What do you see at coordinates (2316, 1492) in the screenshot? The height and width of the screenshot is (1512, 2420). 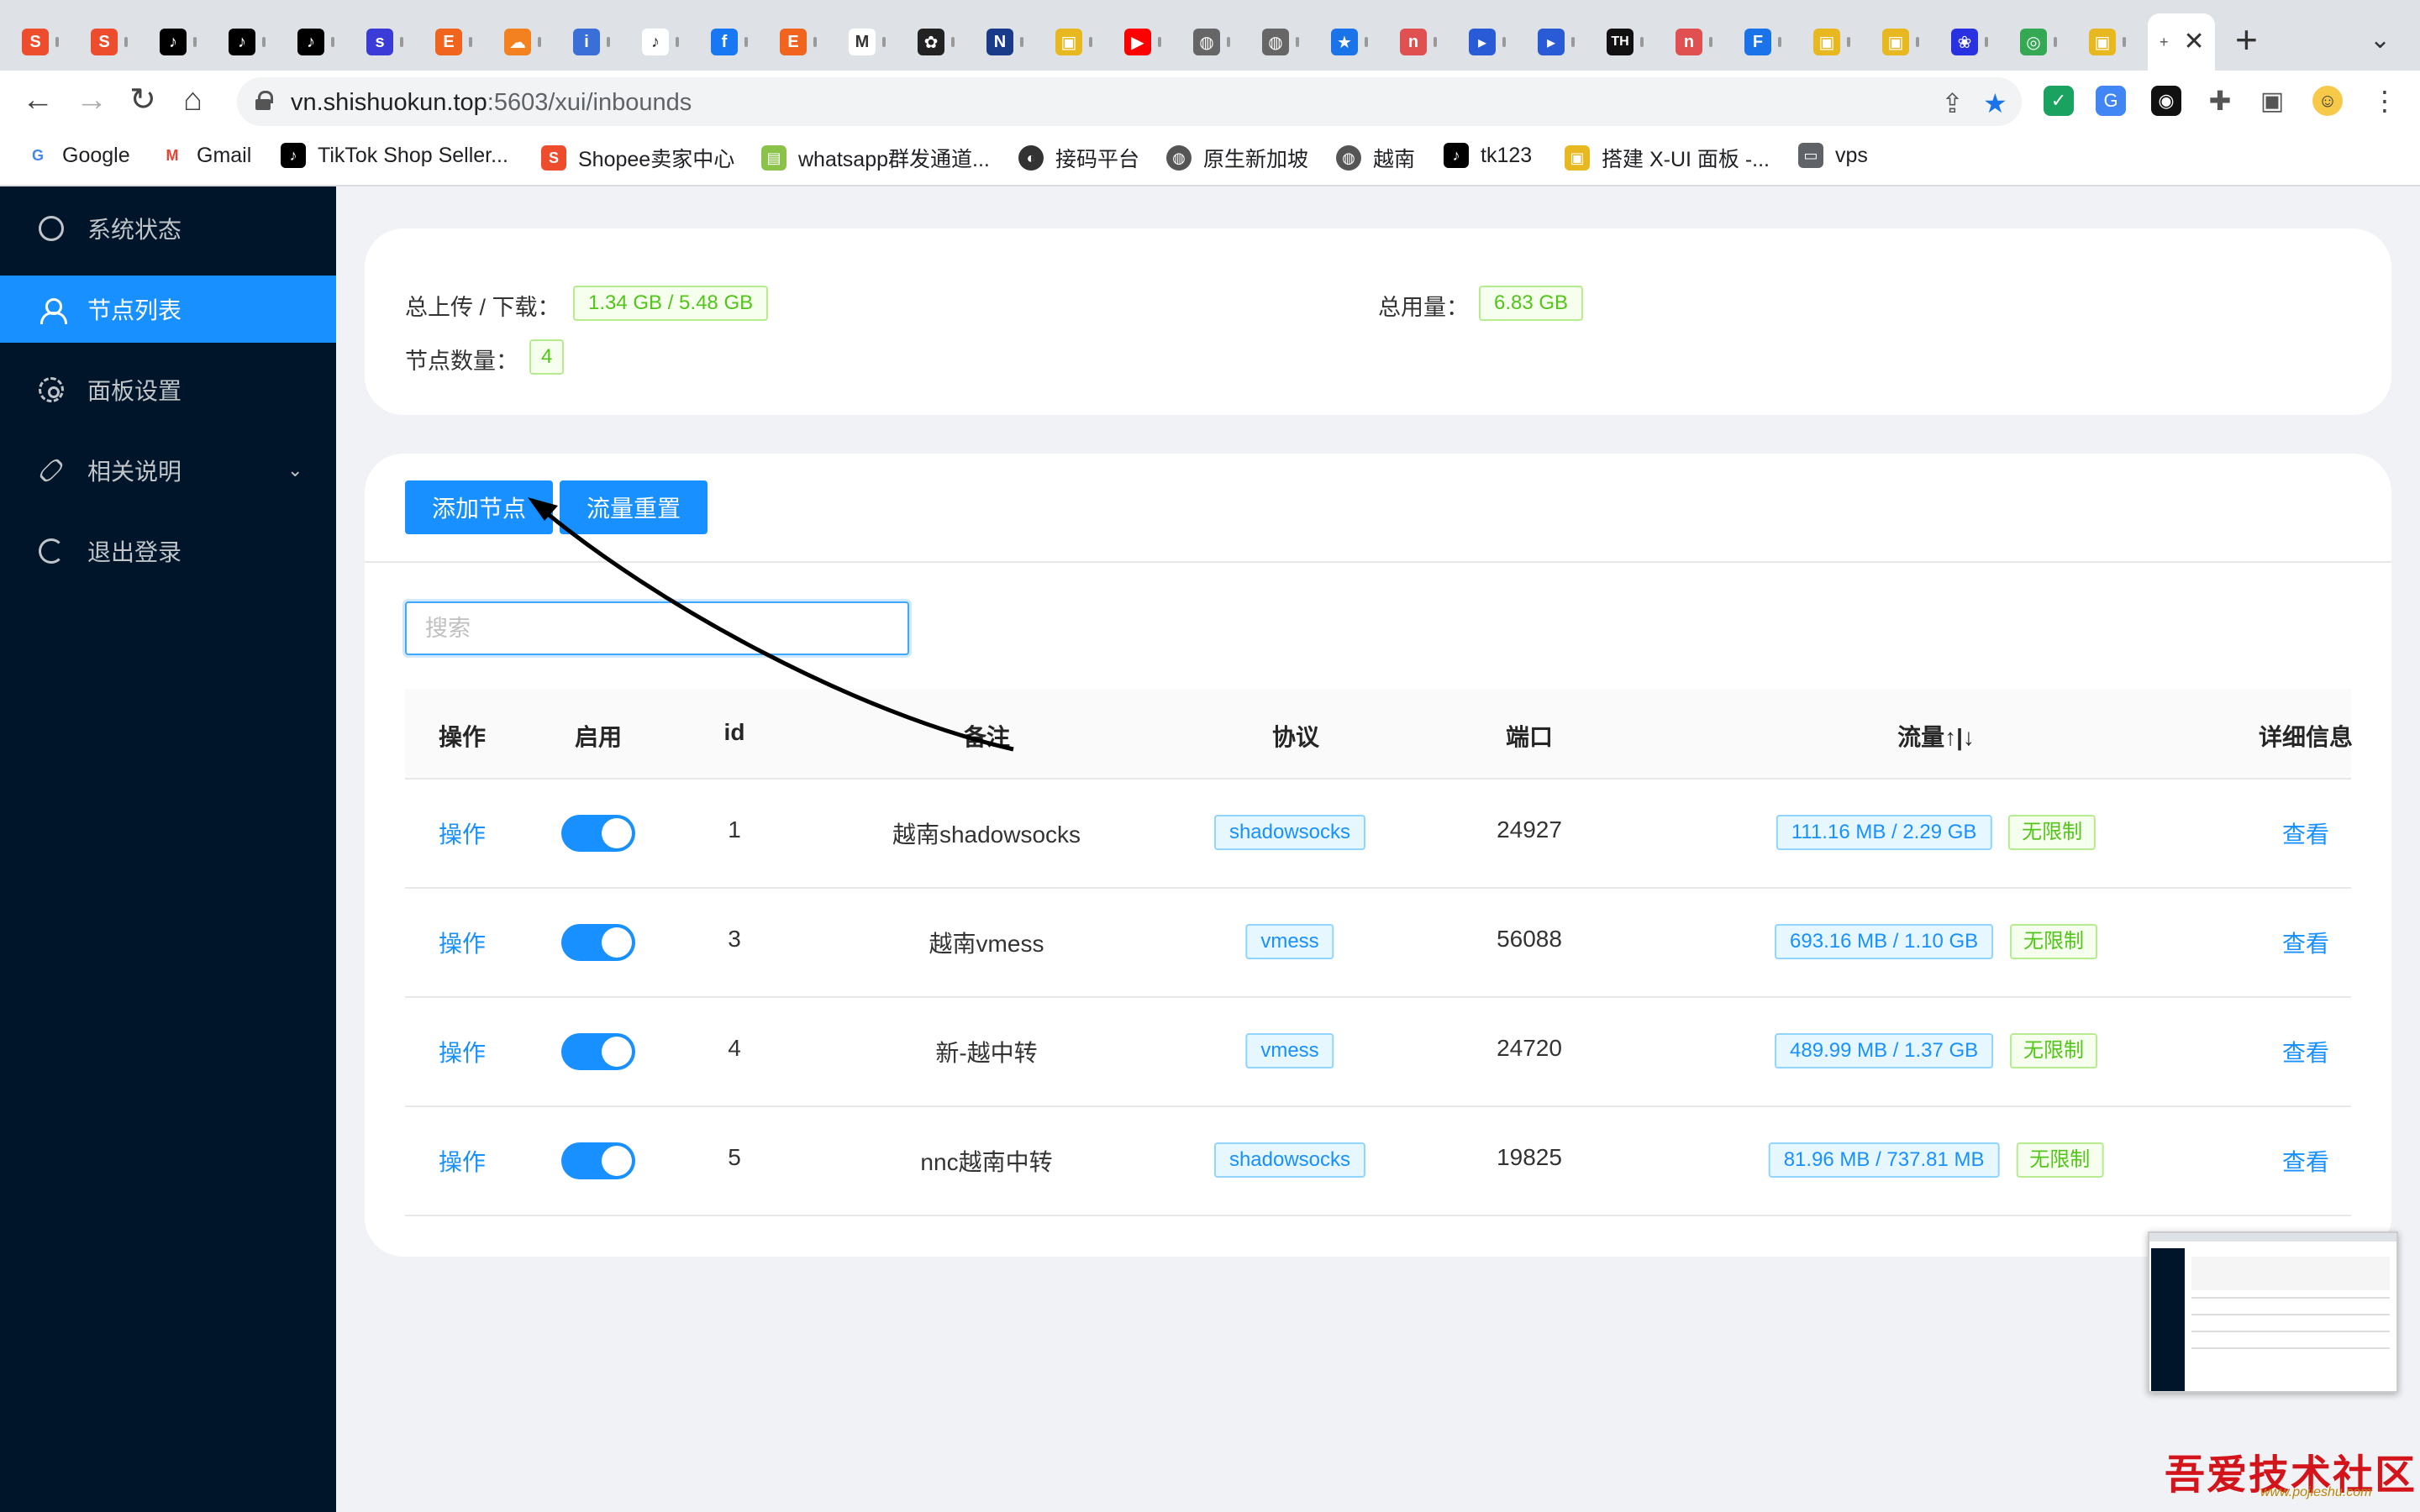 I see `watermark-url: www.pojieshu.com` at bounding box center [2316, 1492].